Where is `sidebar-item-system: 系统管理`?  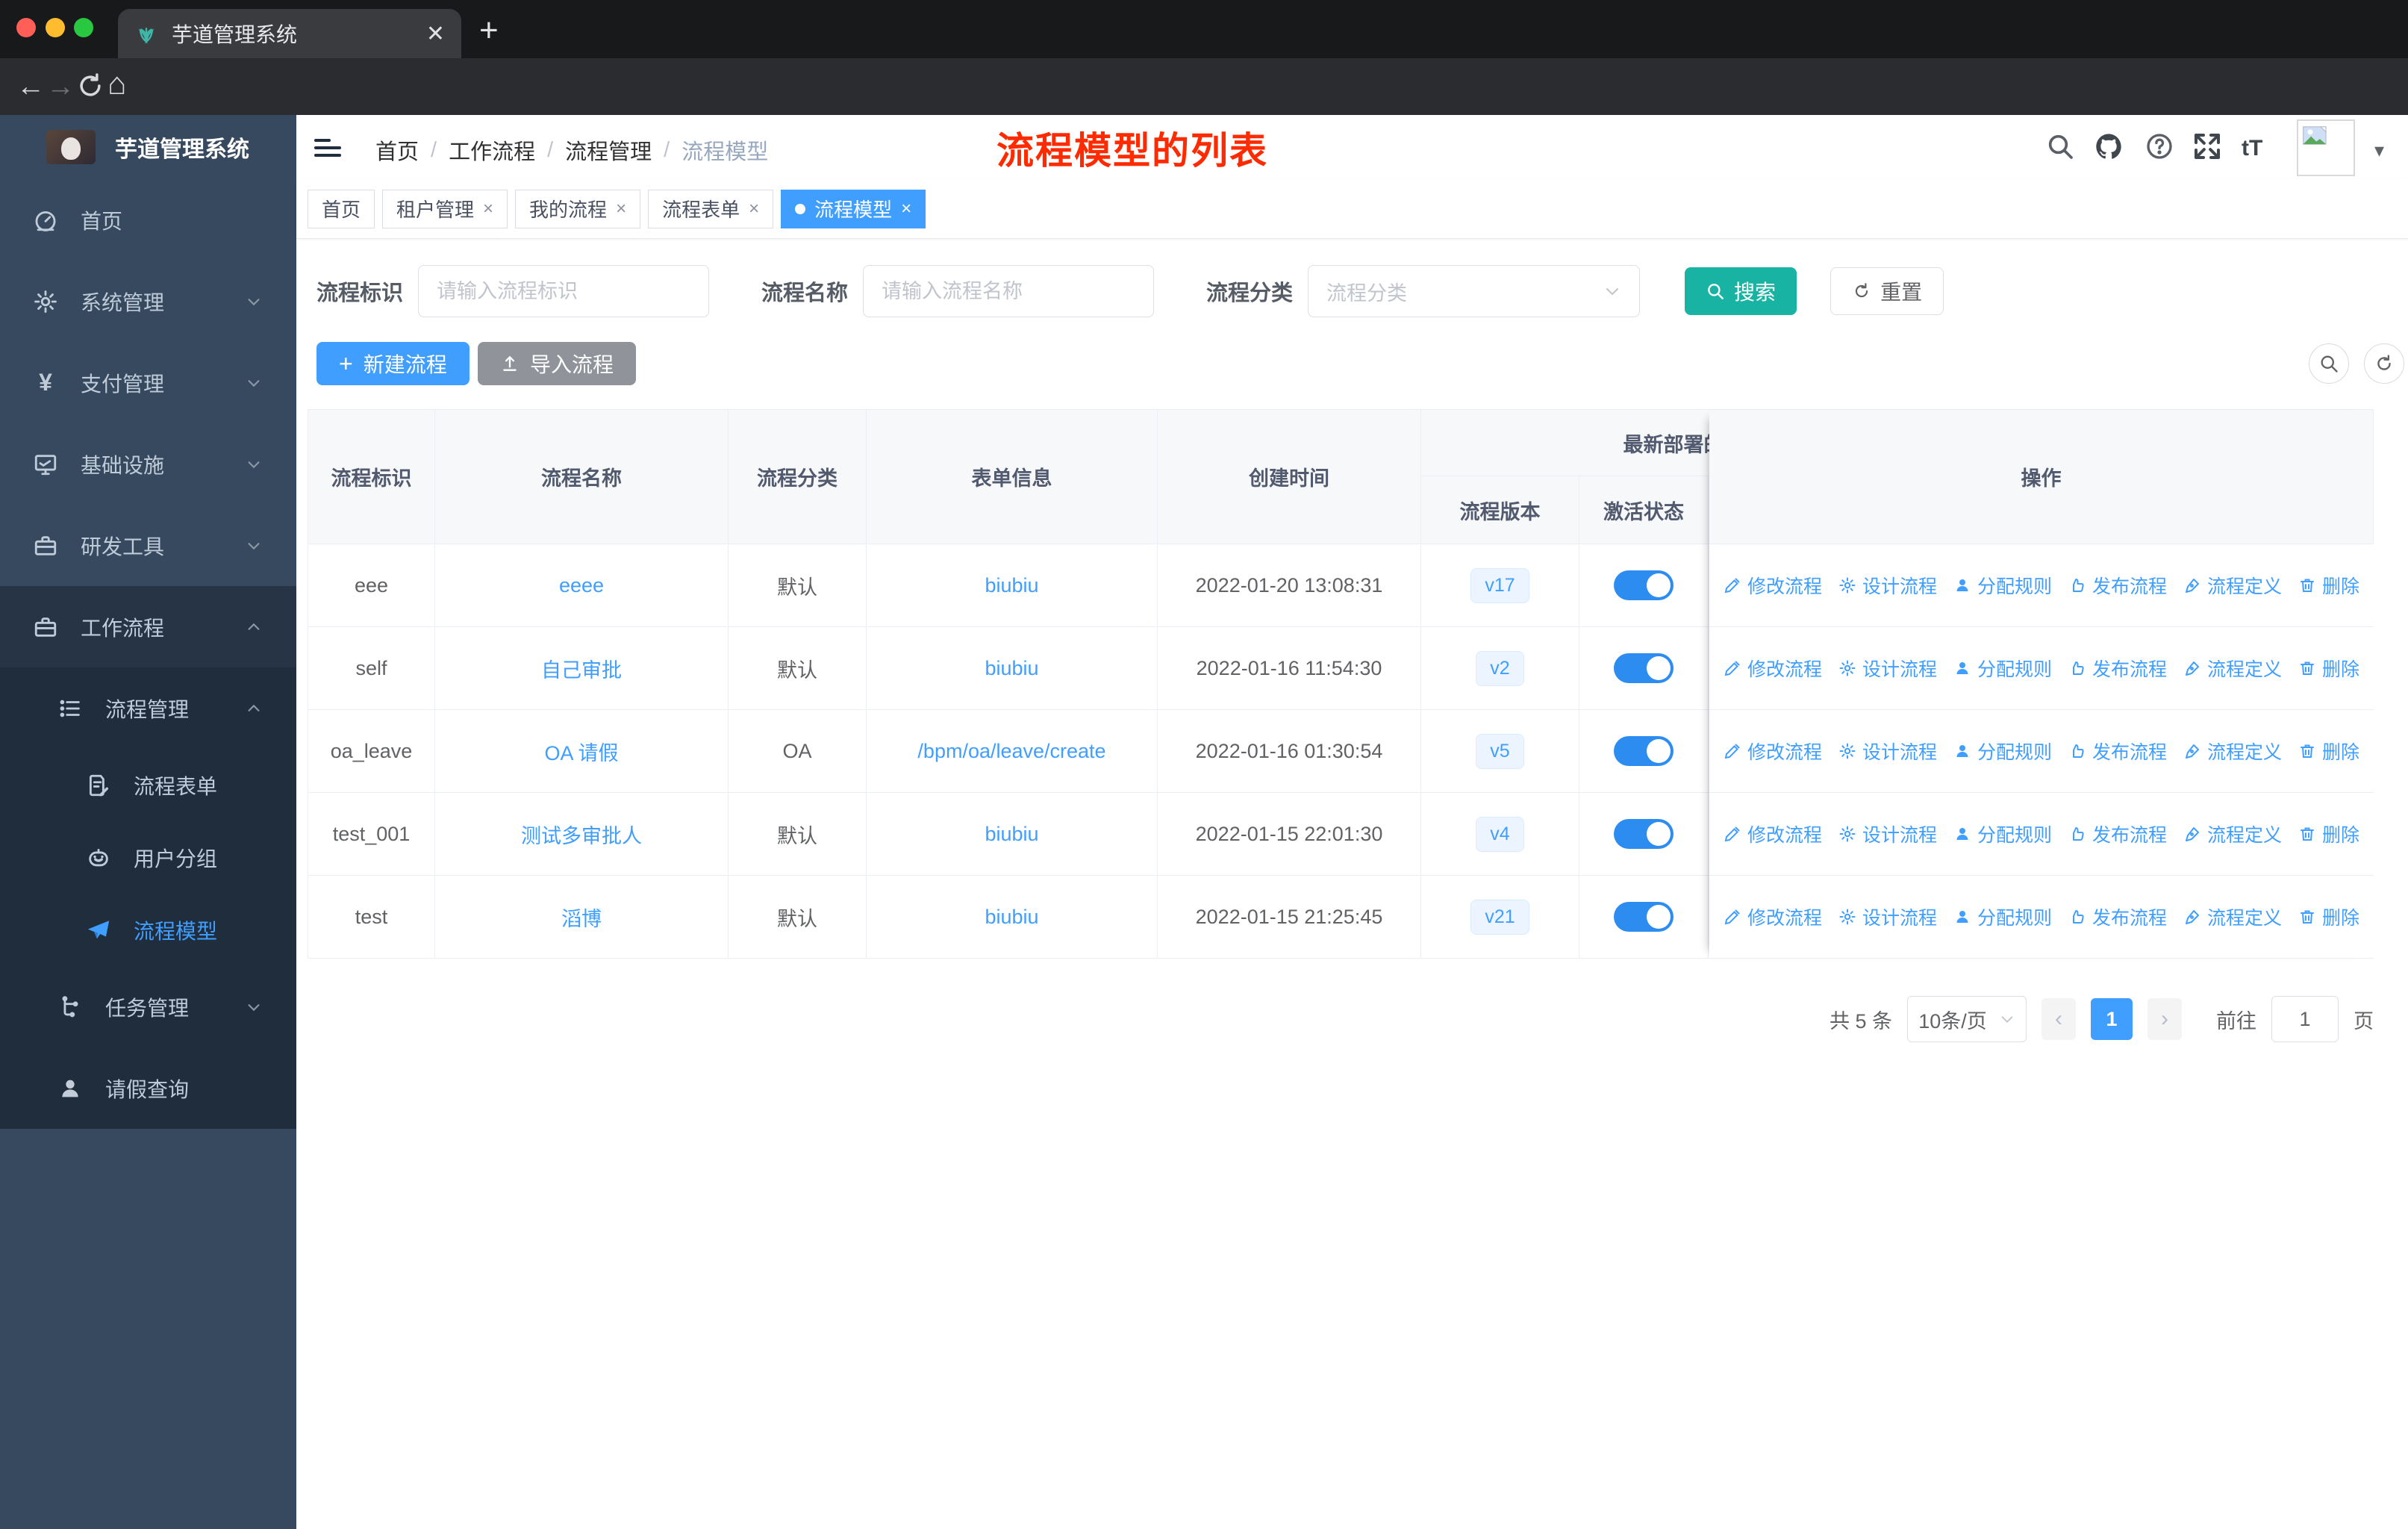 sidebar-item-system: 系统管理 is located at coordinates (148, 301).